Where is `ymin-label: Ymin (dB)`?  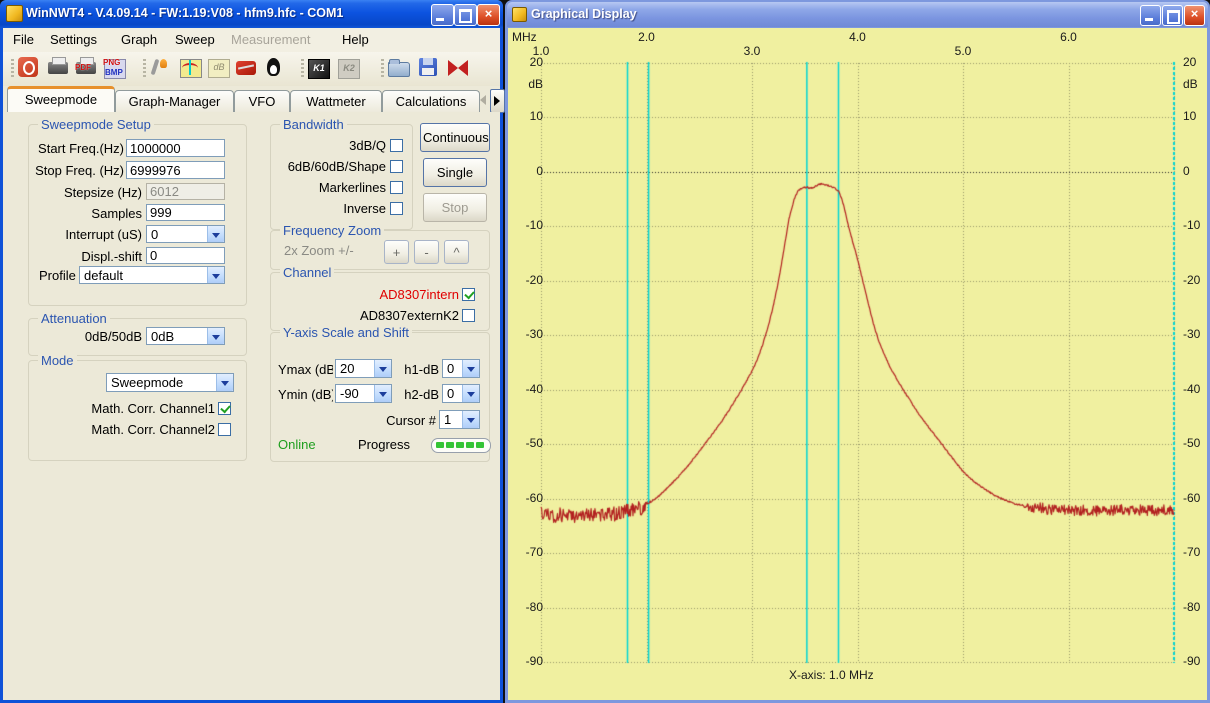 ymin-label: Ymin (dB) is located at coordinates (305, 394).